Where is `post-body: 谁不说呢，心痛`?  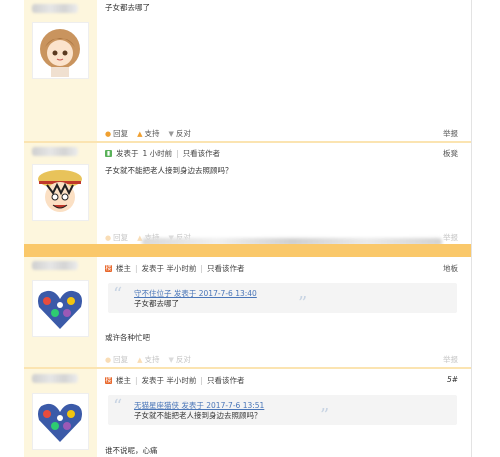
post-body: 谁不说呢，心痛 is located at coordinates (131, 450).